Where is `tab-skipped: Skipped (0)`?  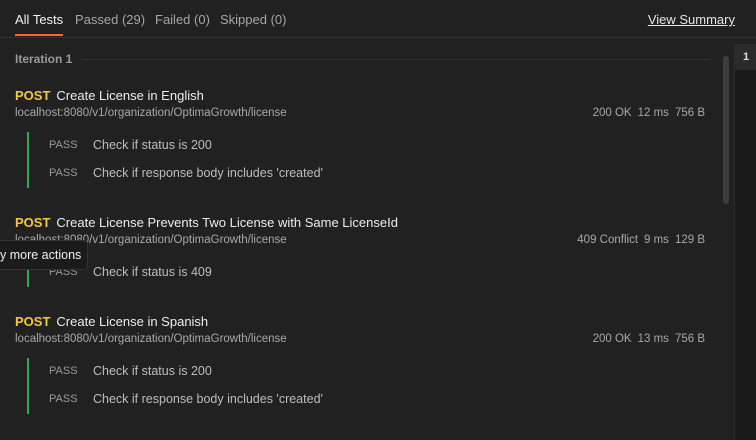 tab-skipped: Skipped (0) is located at coordinates (253, 24).